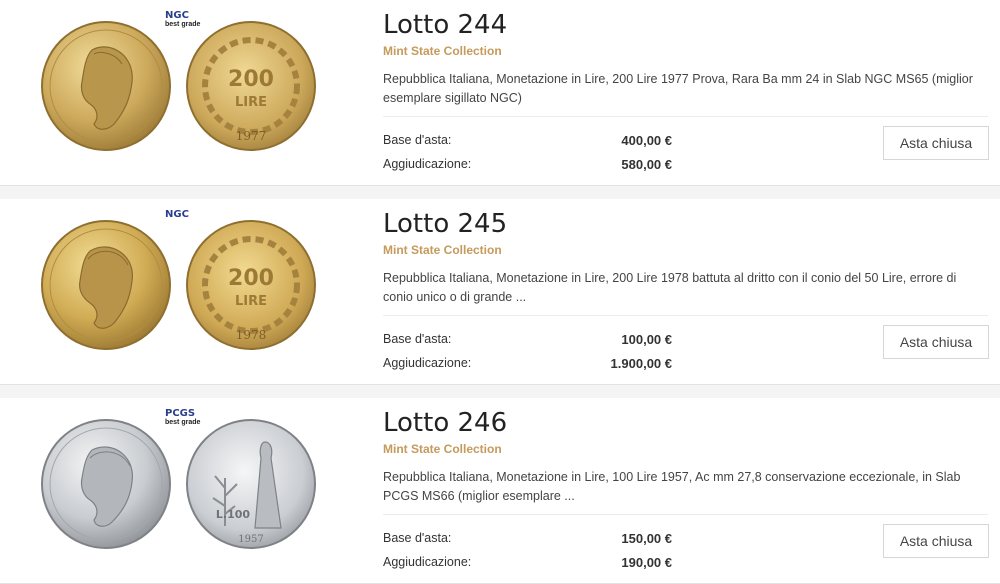 This screenshot has height=584, width=1000. Describe the element at coordinates (445, 25) in the screenshot. I see `lot-title: Lotto 244` at that location.